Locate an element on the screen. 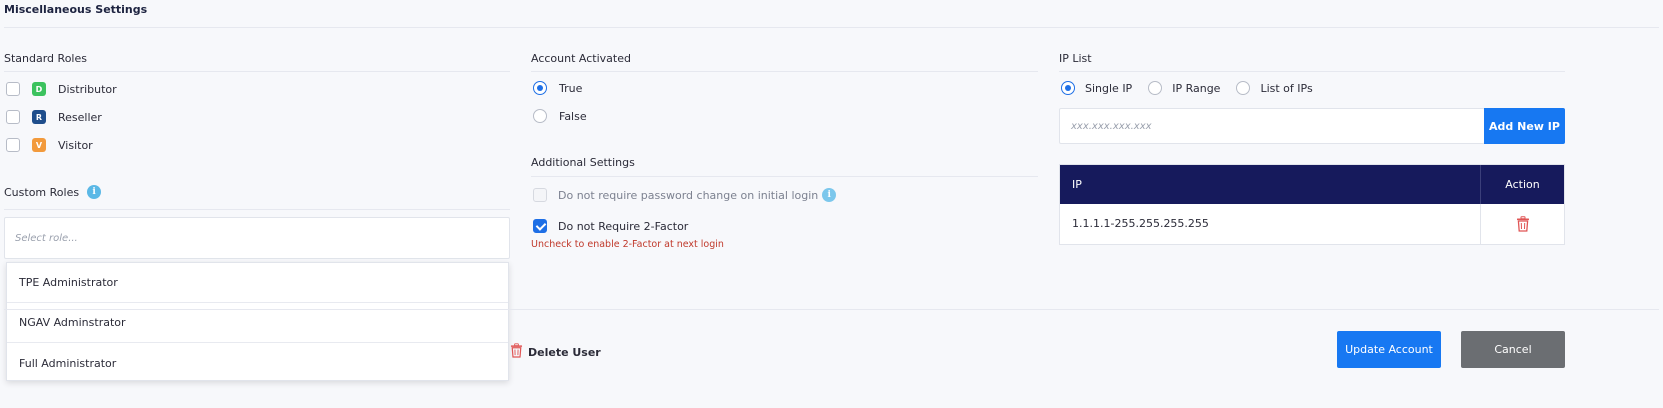  table-row: 1.1.1.1-255.255.255.255 is located at coordinates (1312, 224).